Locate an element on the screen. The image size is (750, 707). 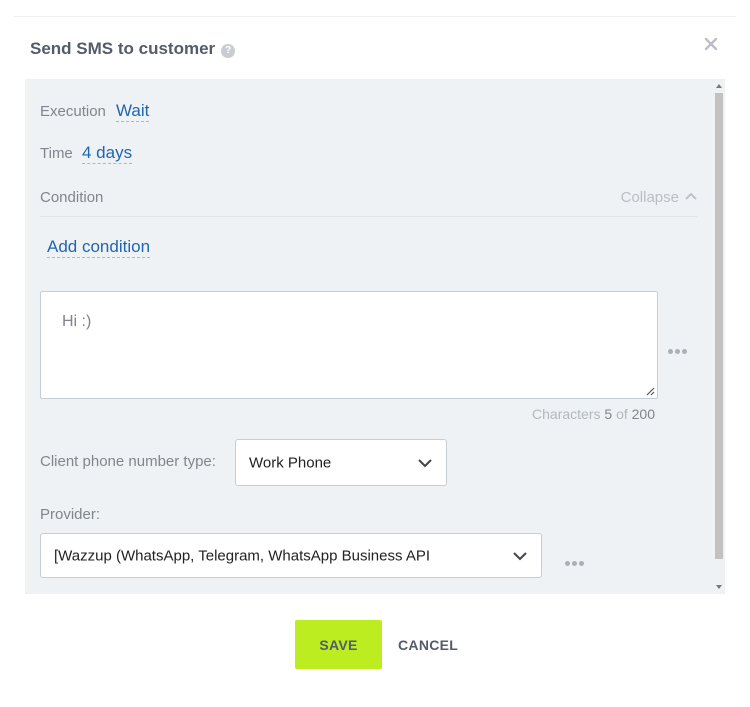
collapse-toggle: Collapse is located at coordinates (659, 197).